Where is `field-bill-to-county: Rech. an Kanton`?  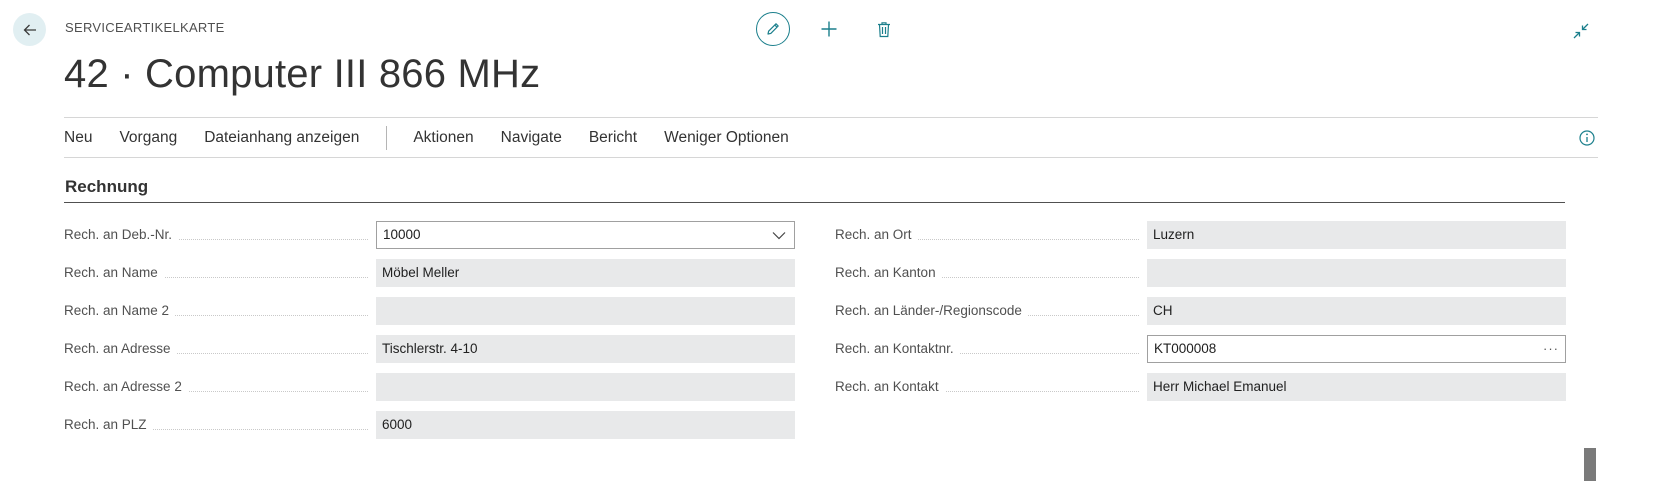
field-bill-to-county: Rech. an Kanton is located at coordinates (1200, 273).